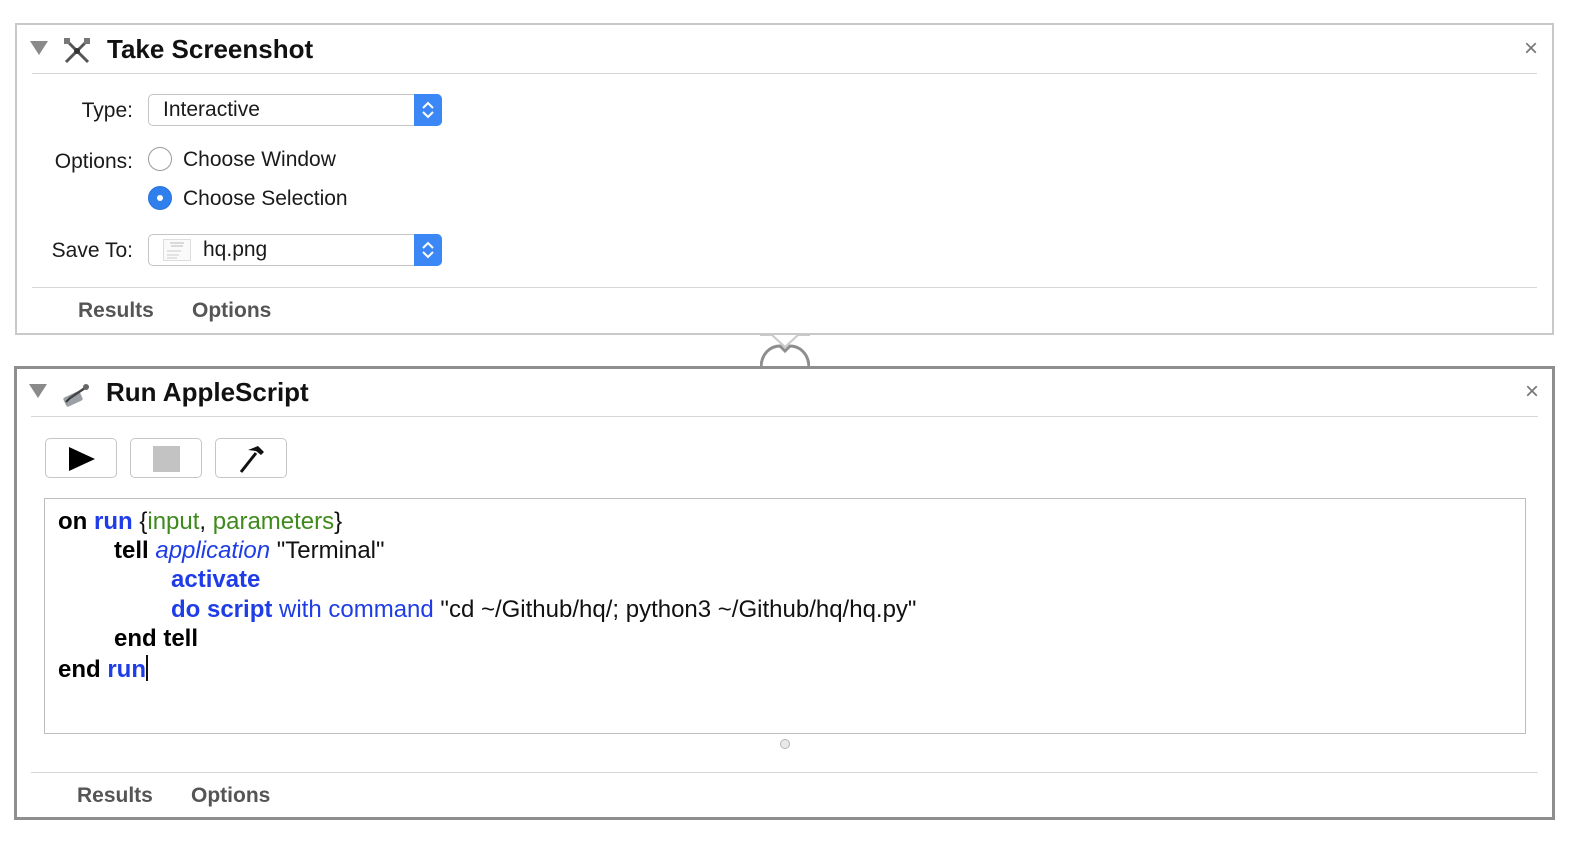 The image size is (1594, 856). What do you see at coordinates (160, 159) in the screenshot?
I see `choose-window-radio` at bounding box center [160, 159].